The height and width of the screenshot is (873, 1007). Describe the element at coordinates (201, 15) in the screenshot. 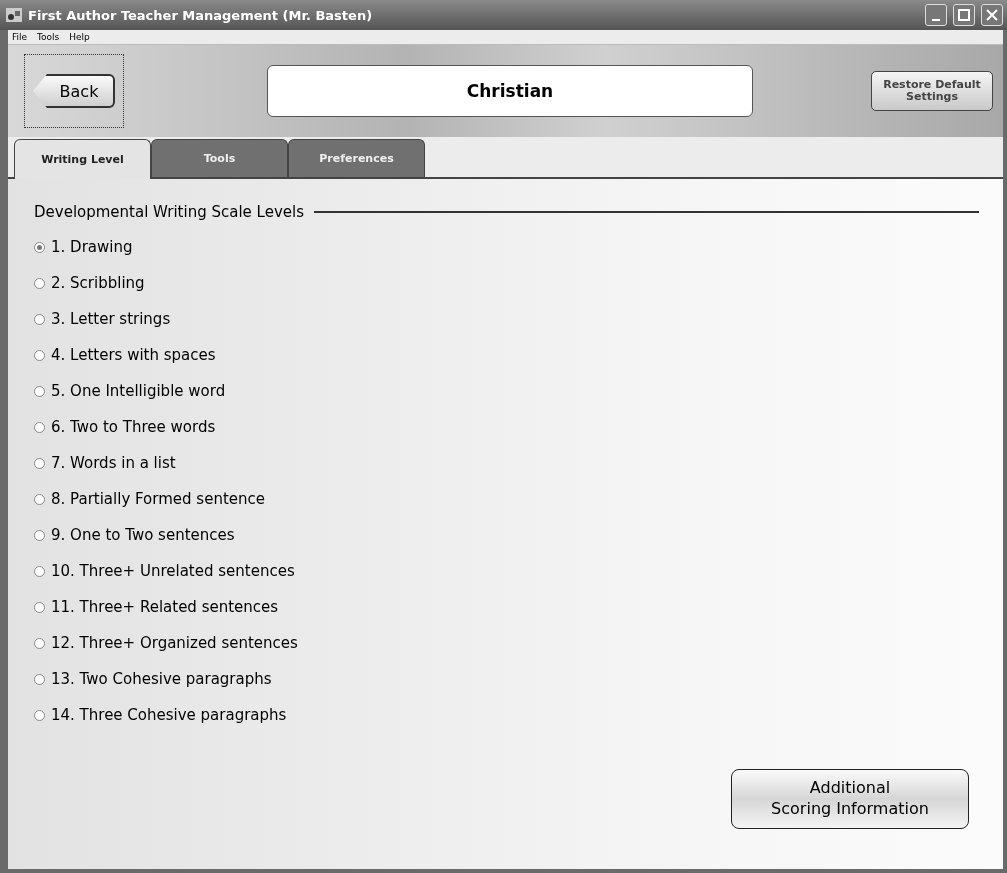

I see `window-title: First Author Teacher Management (Mr. Basten)` at that location.